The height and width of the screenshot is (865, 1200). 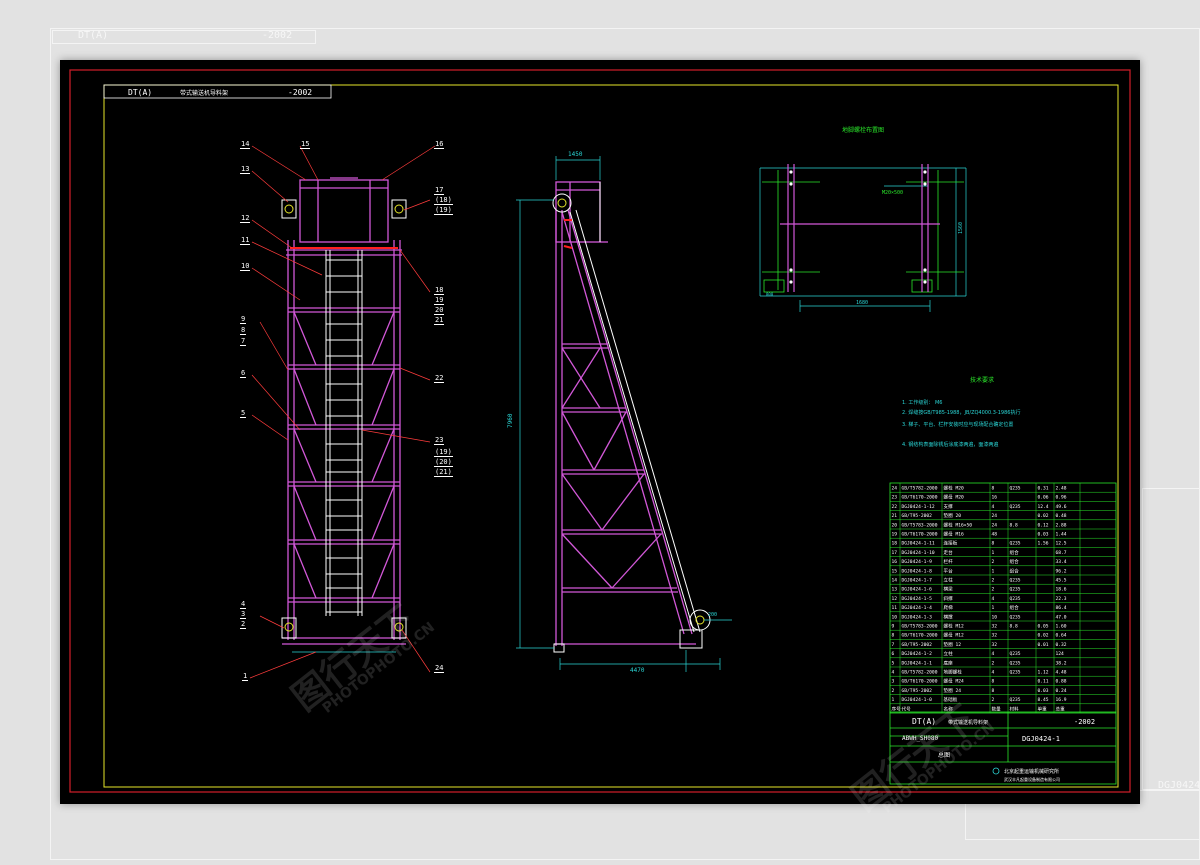 What do you see at coordinates (895, 581) in the screenshot?
I see `bom-cell: 14` at bounding box center [895, 581].